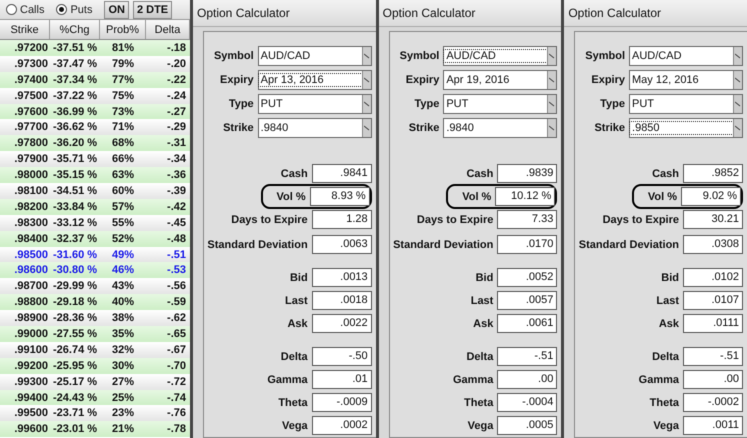  Describe the element at coordinates (95, 206) in the screenshot. I see `table-row: .98200 -33.84 % 57% -.42` at that location.